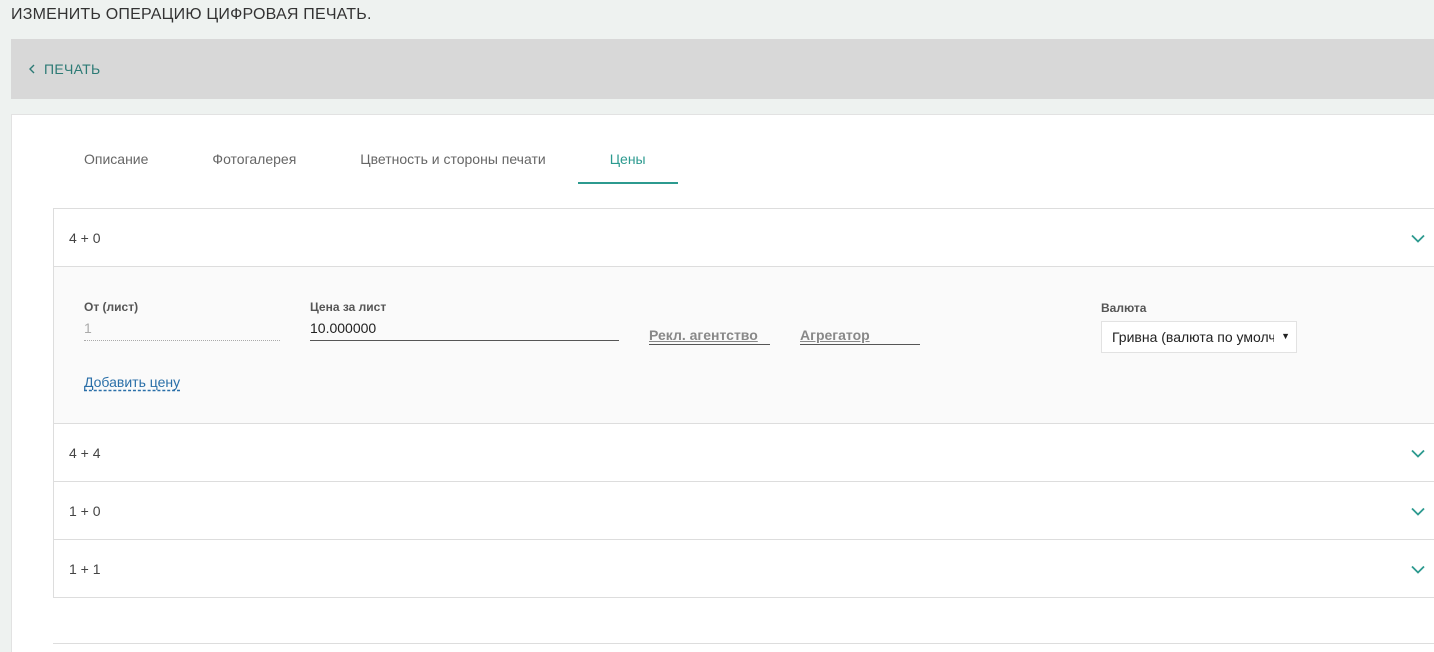 The height and width of the screenshot is (652, 1434). Describe the element at coordinates (452, 161) in the screenshot. I see `tab-color-sides: Цветность и стороны печати` at that location.